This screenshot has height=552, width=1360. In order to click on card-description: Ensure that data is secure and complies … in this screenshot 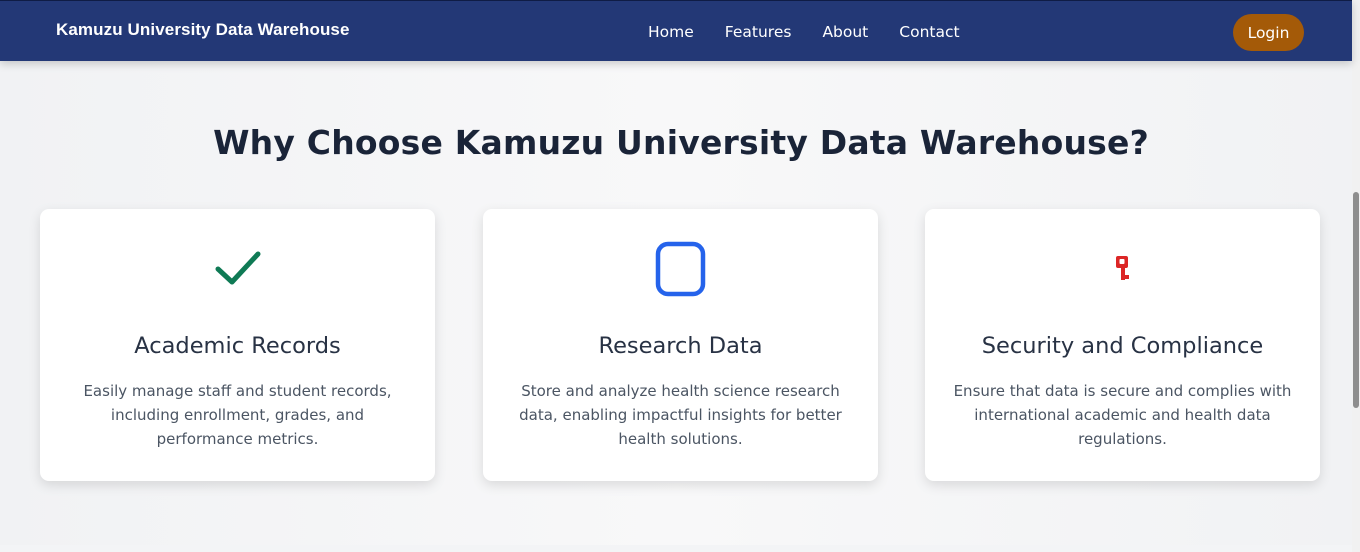, I will do `click(1122, 415)`.